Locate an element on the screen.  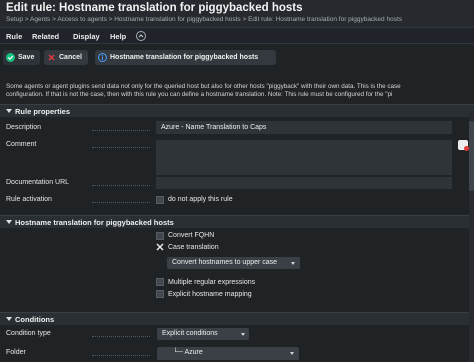
cancel-label: Cancel is located at coordinates (70, 57).